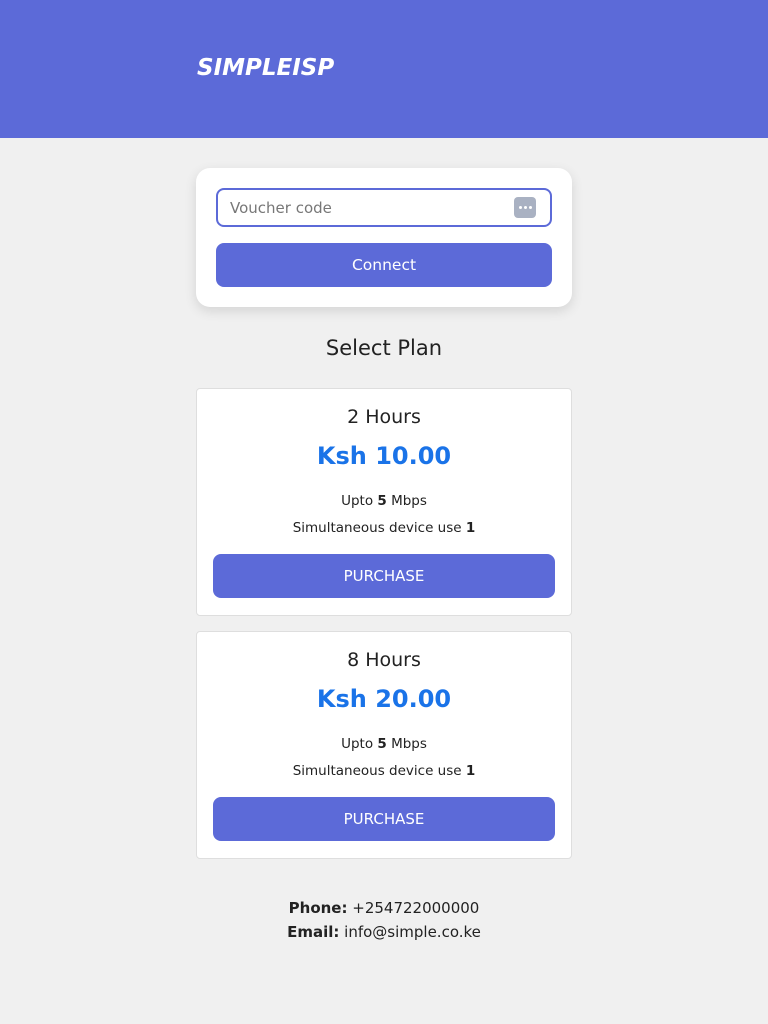 Image resolution: width=768 pixels, height=1024 pixels. I want to click on phone-value: +254722000000, so click(416, 908).